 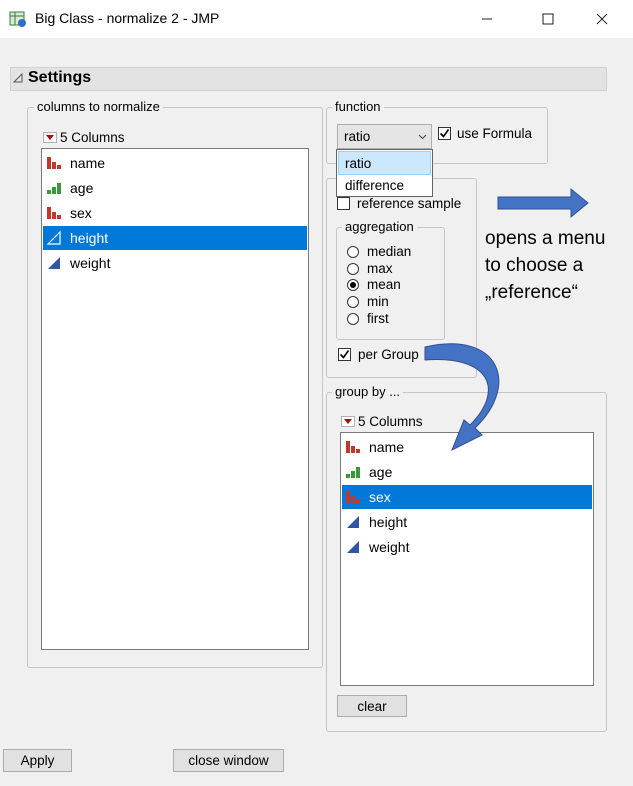 I want to click on radio-max: max, so click(x=370, y=268).